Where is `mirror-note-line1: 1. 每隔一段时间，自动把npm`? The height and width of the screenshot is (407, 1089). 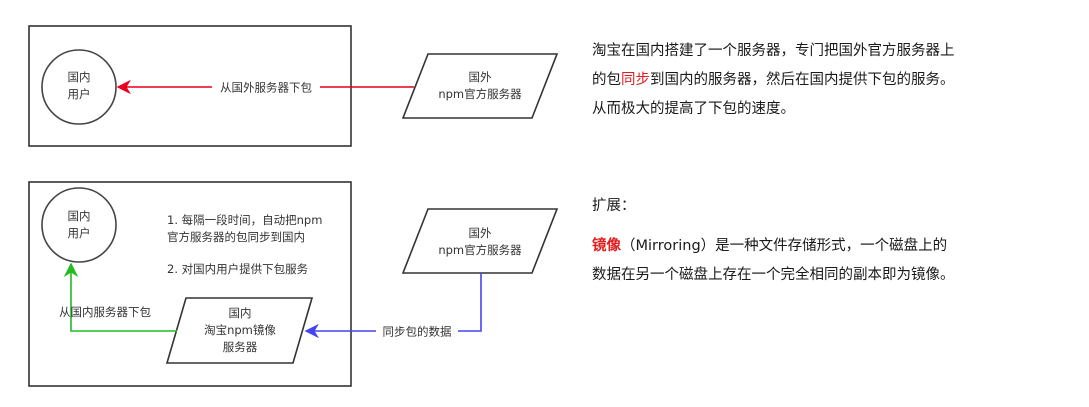
mirror-note-line1: 1. 每隔一段时间，自动把npm is located at coordinates (244, 220).